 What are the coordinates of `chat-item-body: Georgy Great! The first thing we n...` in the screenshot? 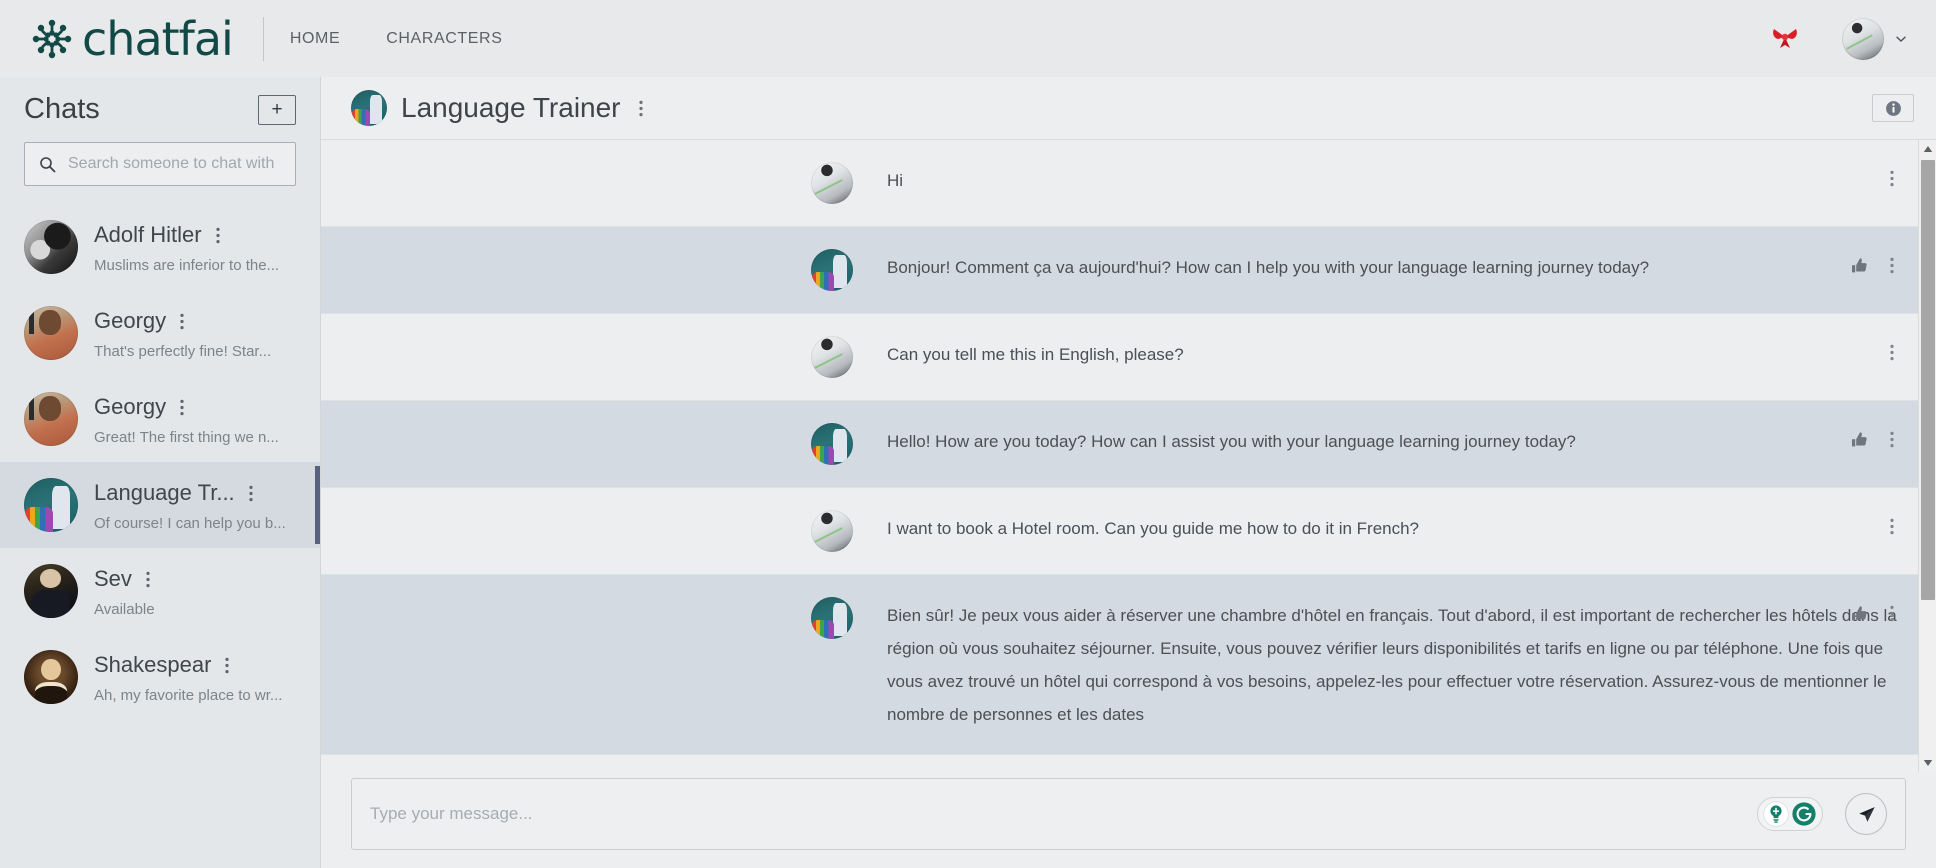 It's located at (198, 419).